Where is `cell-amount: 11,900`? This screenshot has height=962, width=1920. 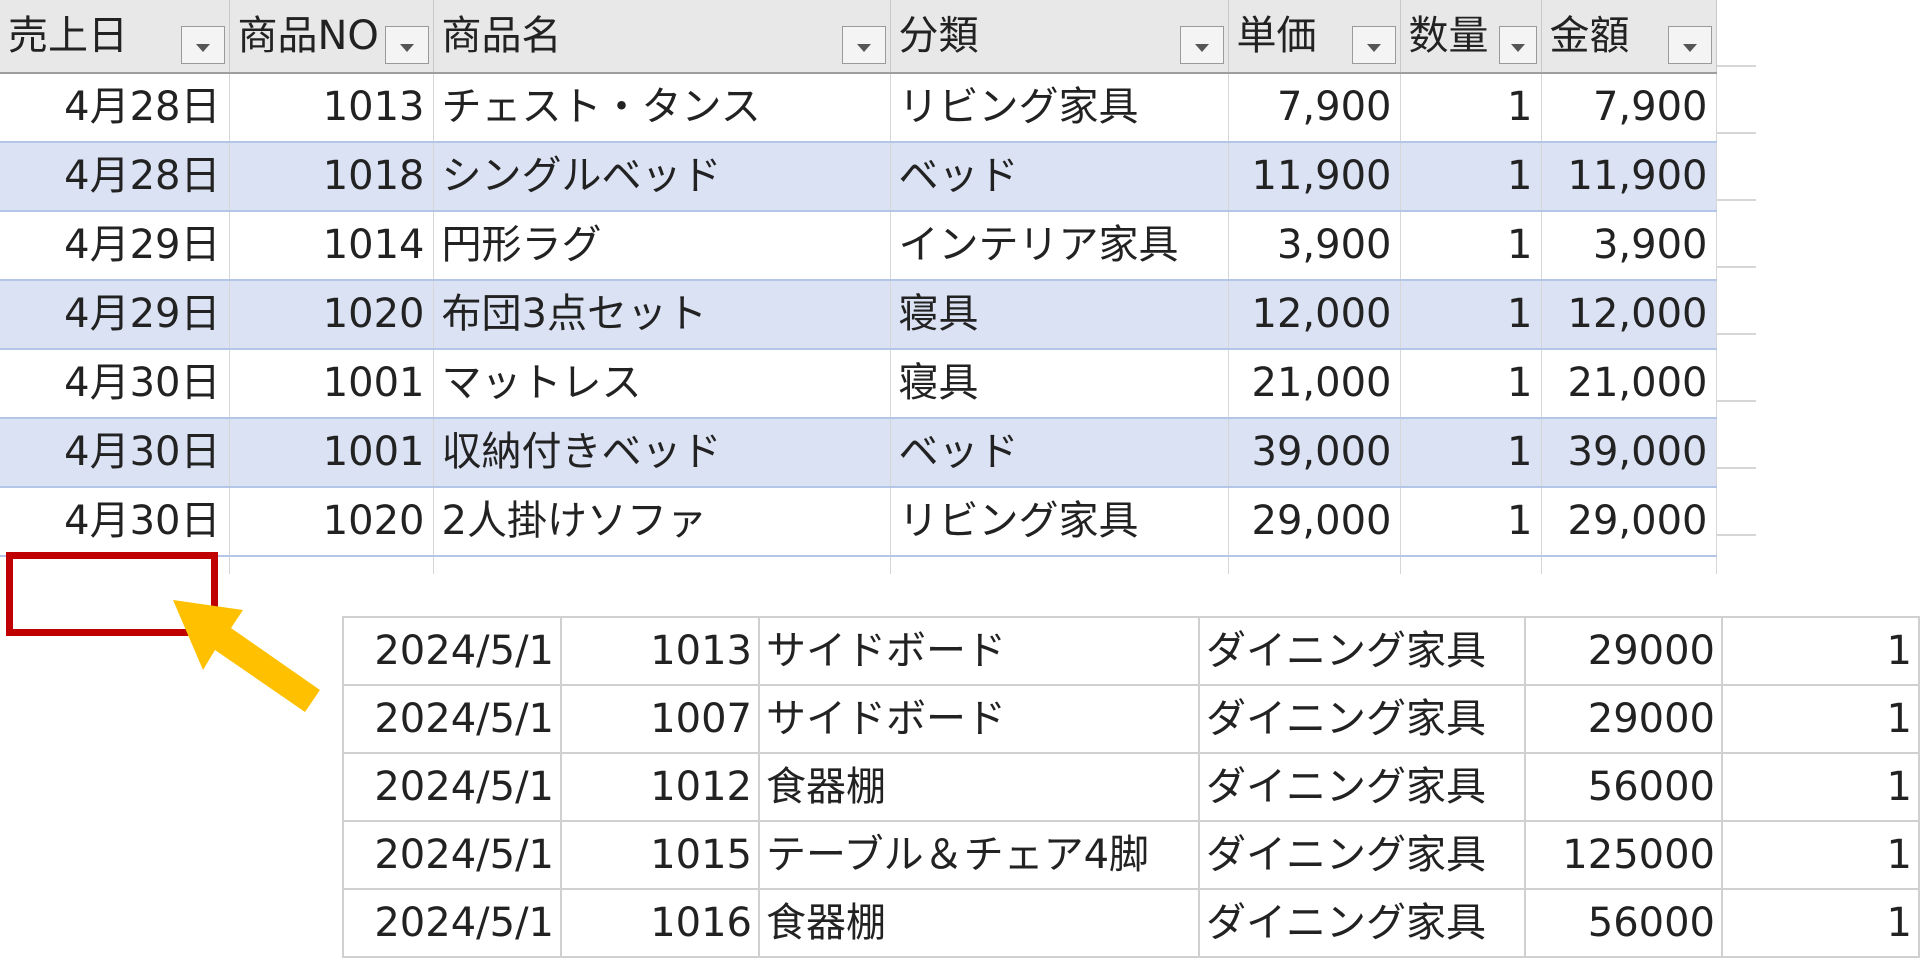 cell-amount: 11,900 is located at coordinates (1629, 177).